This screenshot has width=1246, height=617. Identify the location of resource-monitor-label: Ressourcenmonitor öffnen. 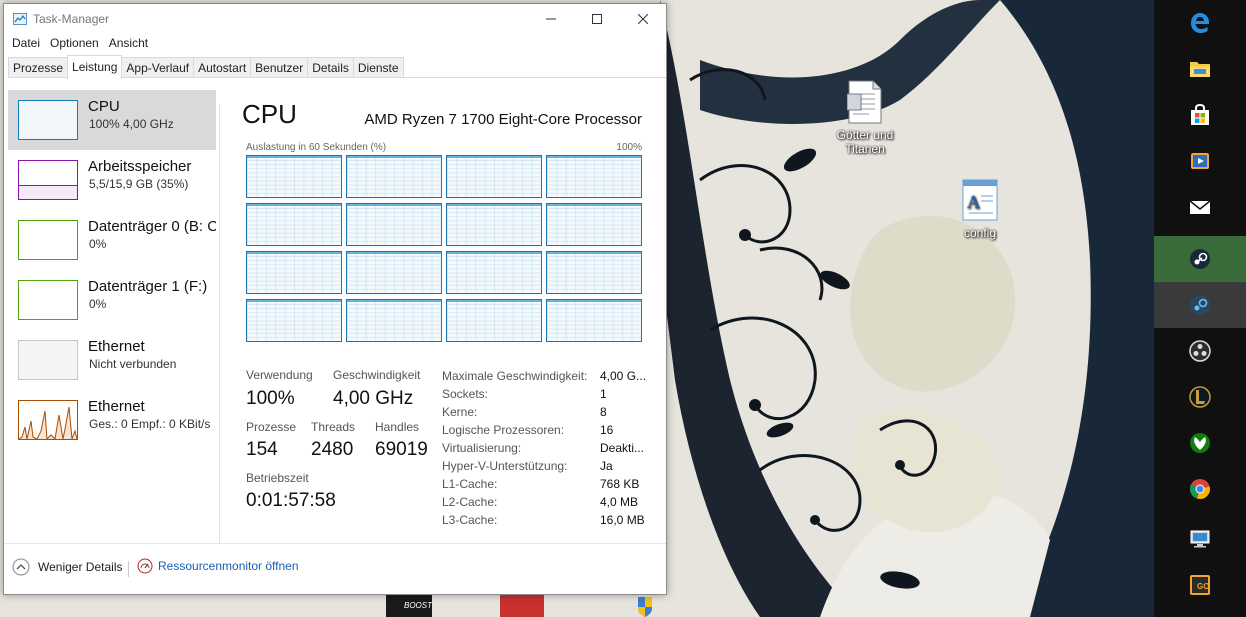
(228, 566).